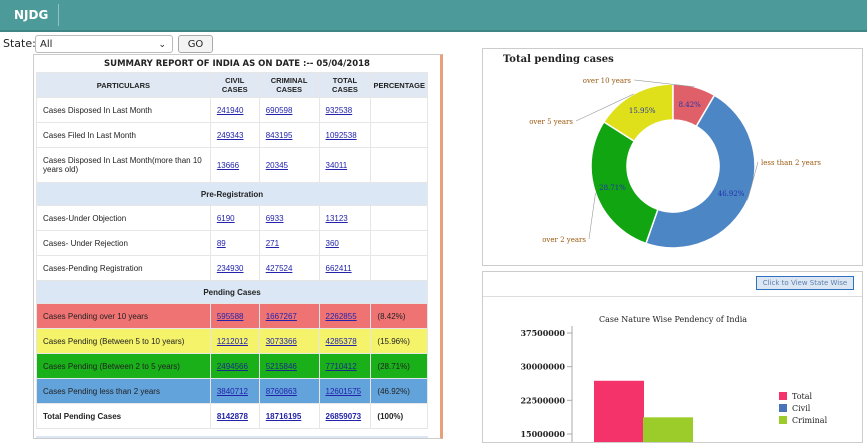 The image size is (867, 446). What do you see at coordinates (221, 243) in the screenshot?
I see `civil-count-link: 89` at bounding box center [221, 243].